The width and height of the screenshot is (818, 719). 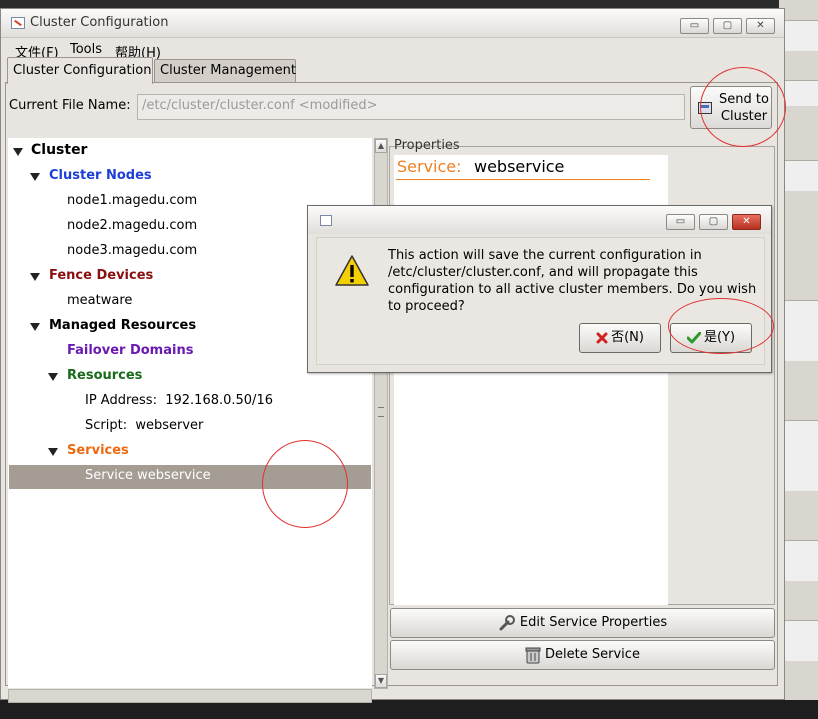 I want to click on tree-item-resources: Resources, so click(x=104, y=375).